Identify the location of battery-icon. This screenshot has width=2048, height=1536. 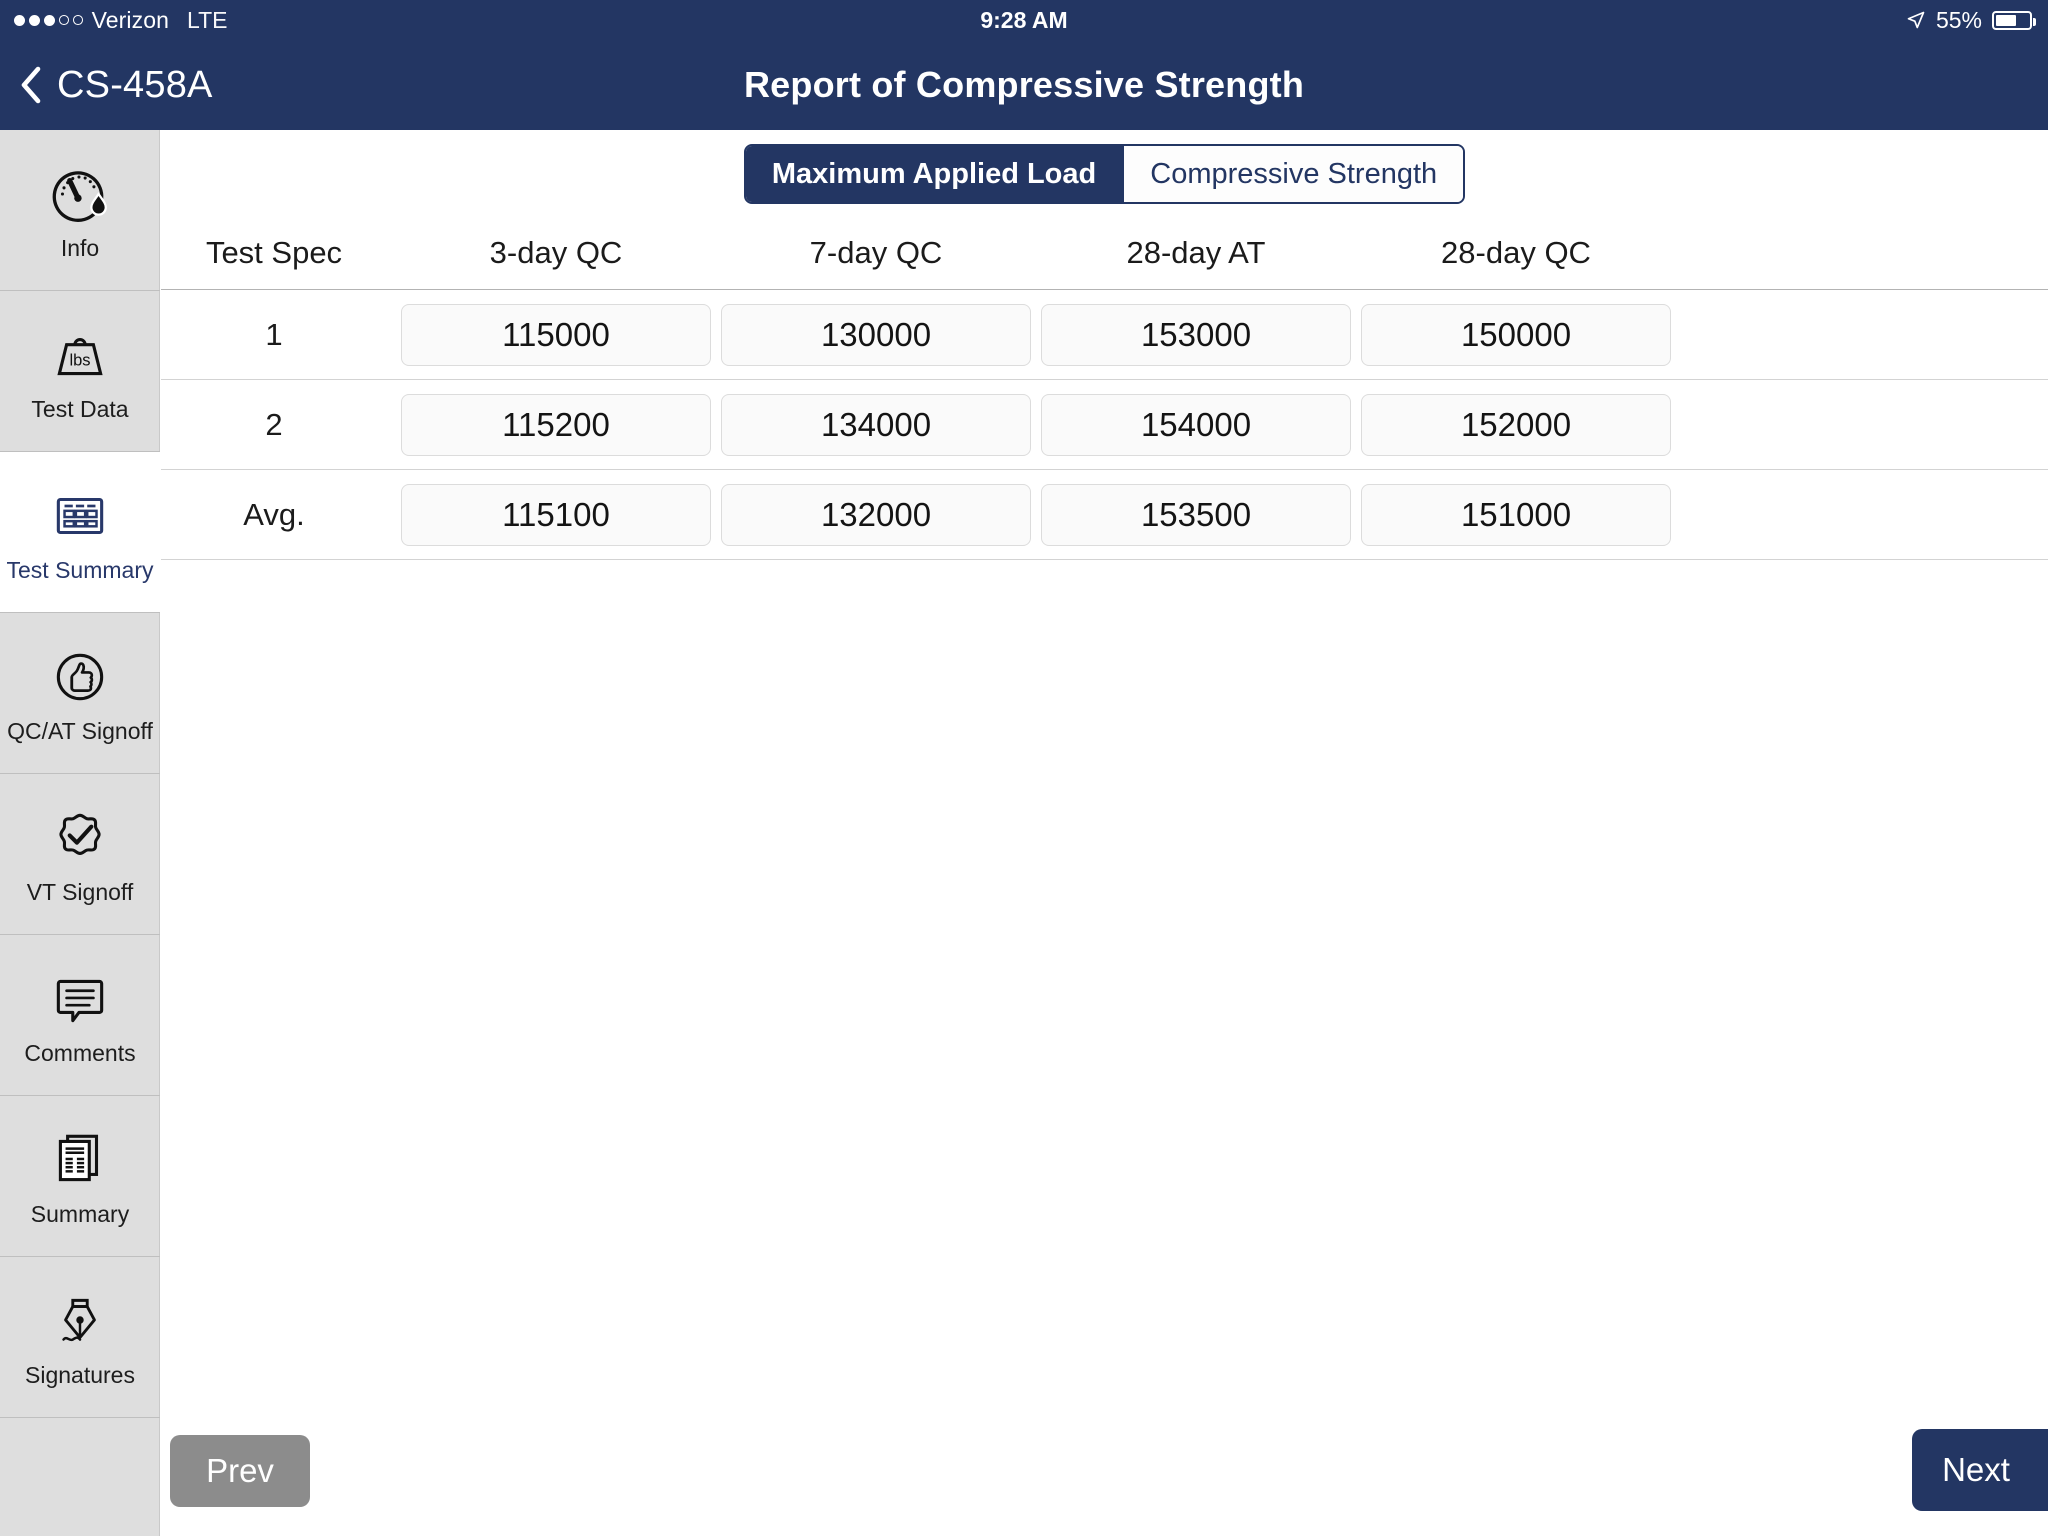
(2014, 20).